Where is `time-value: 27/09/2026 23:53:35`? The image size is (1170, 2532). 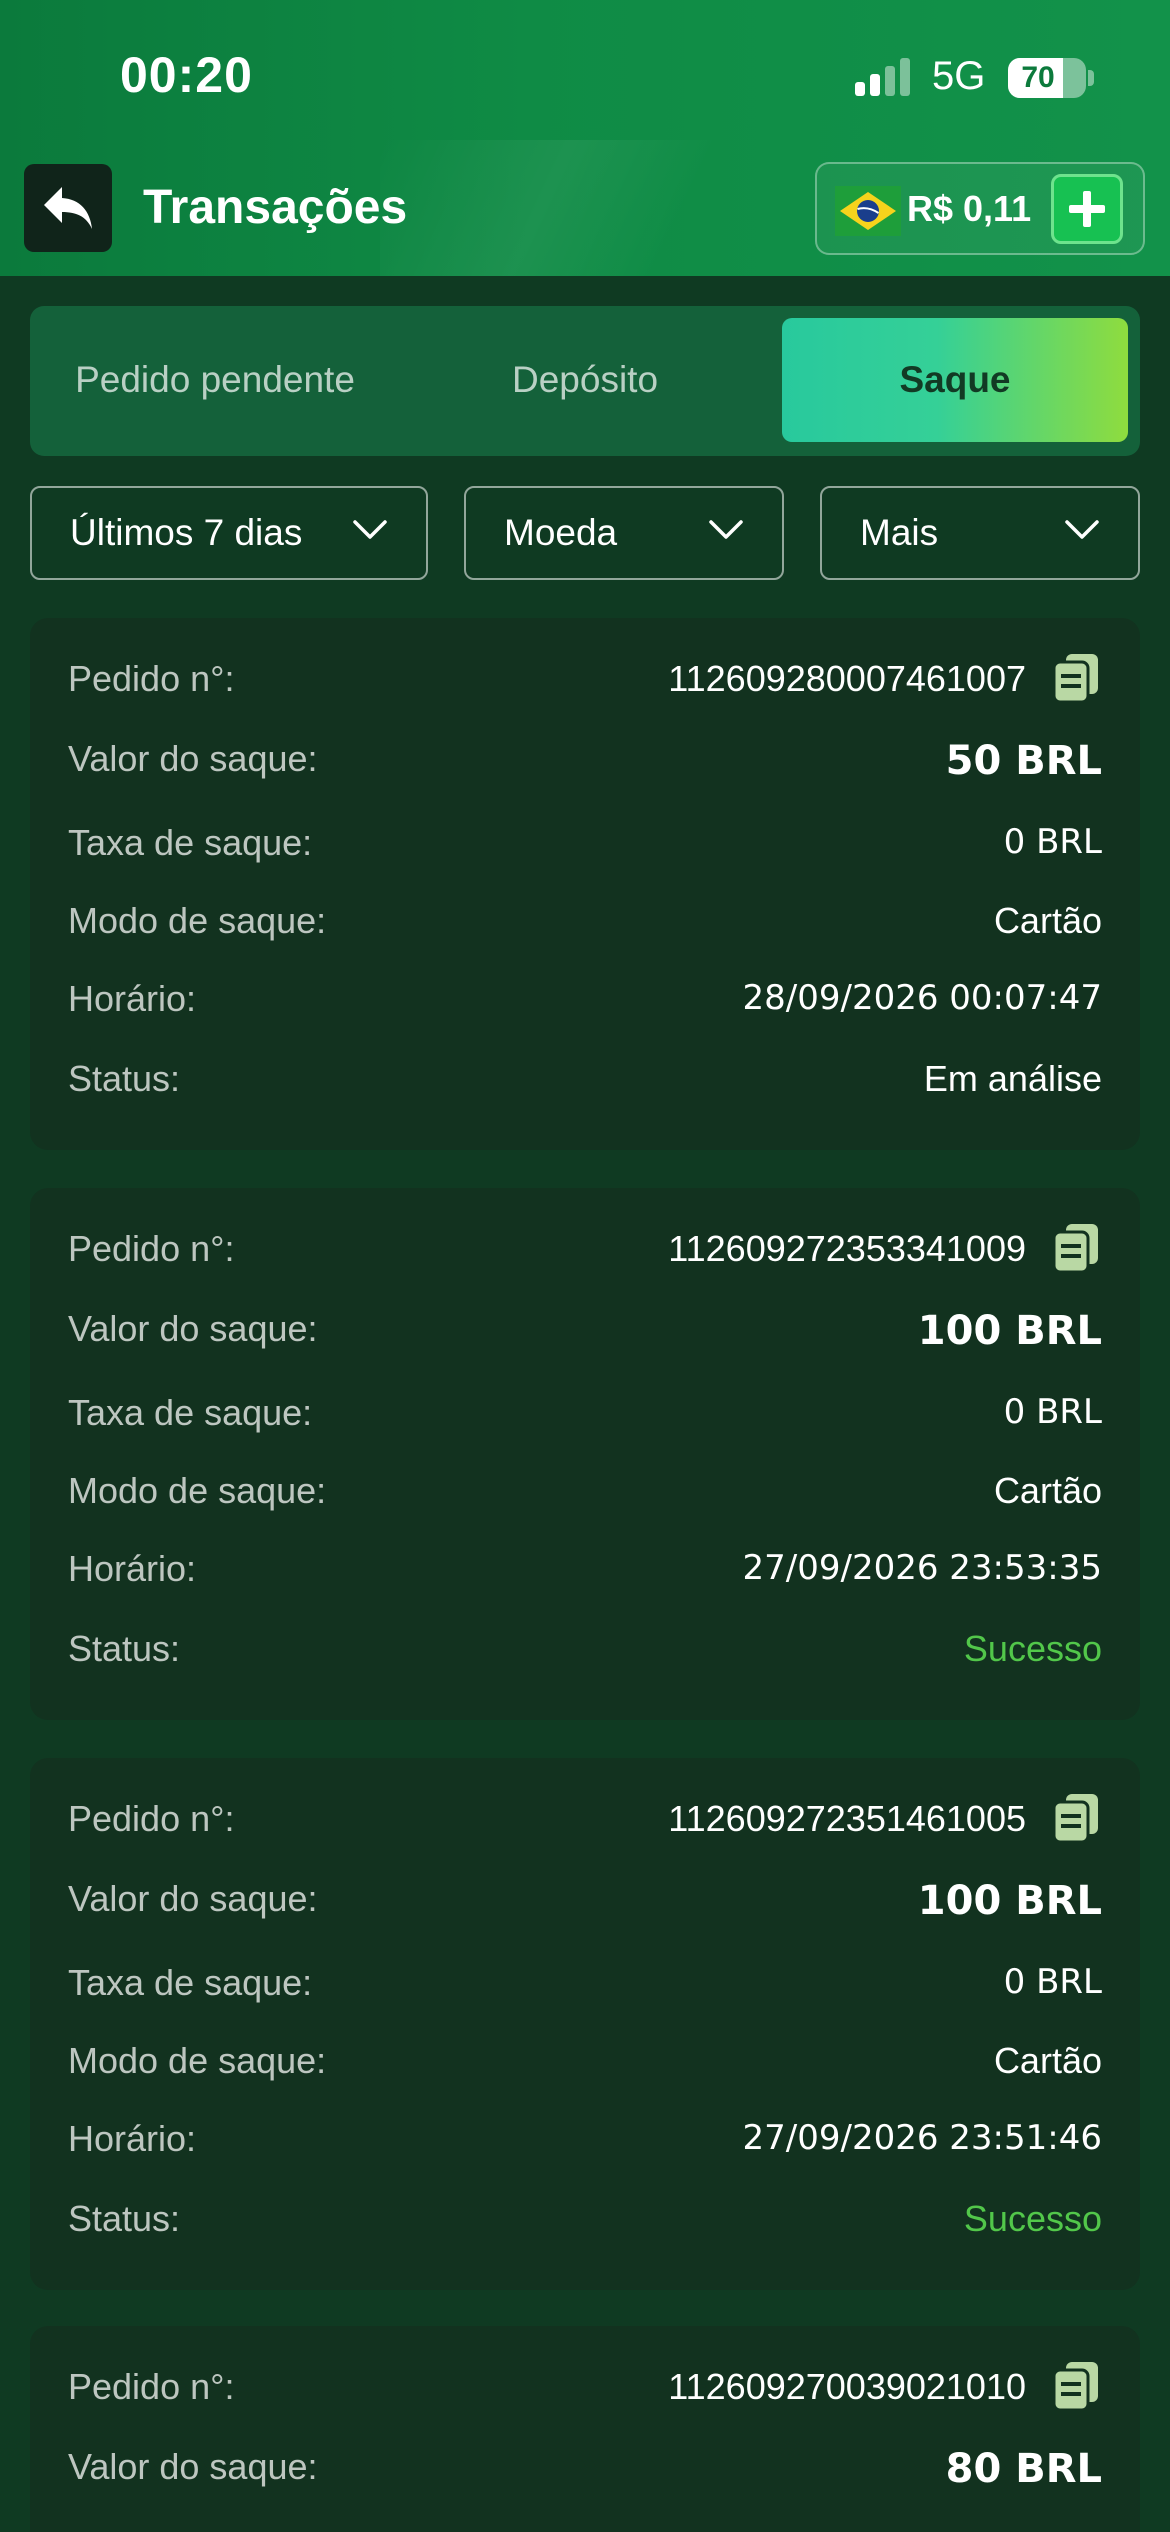 time-value: 27/09/2026 23:53:35 is located at coordinates (922, 1568).